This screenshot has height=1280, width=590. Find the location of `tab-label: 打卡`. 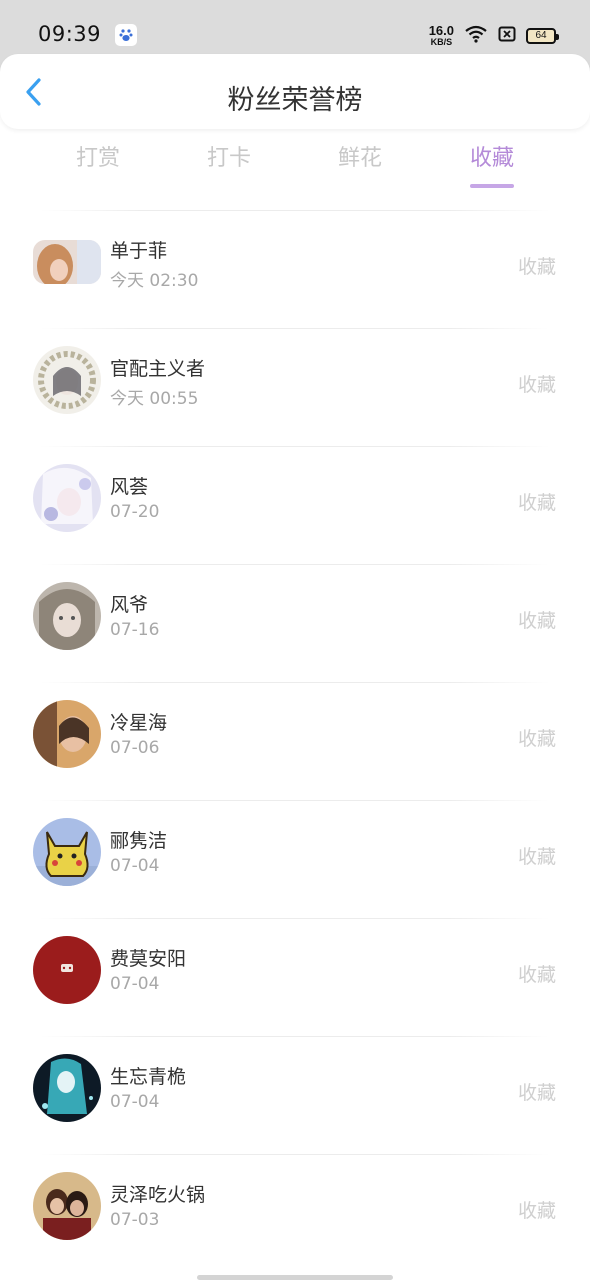

tab-label: 打卡 is located at coordinates (228, 158).